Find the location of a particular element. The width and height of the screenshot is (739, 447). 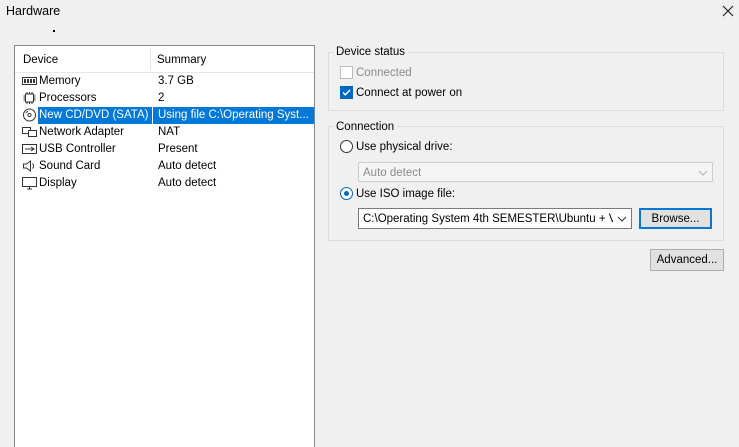

device-name: Memory is located at coordinates (60, 81).